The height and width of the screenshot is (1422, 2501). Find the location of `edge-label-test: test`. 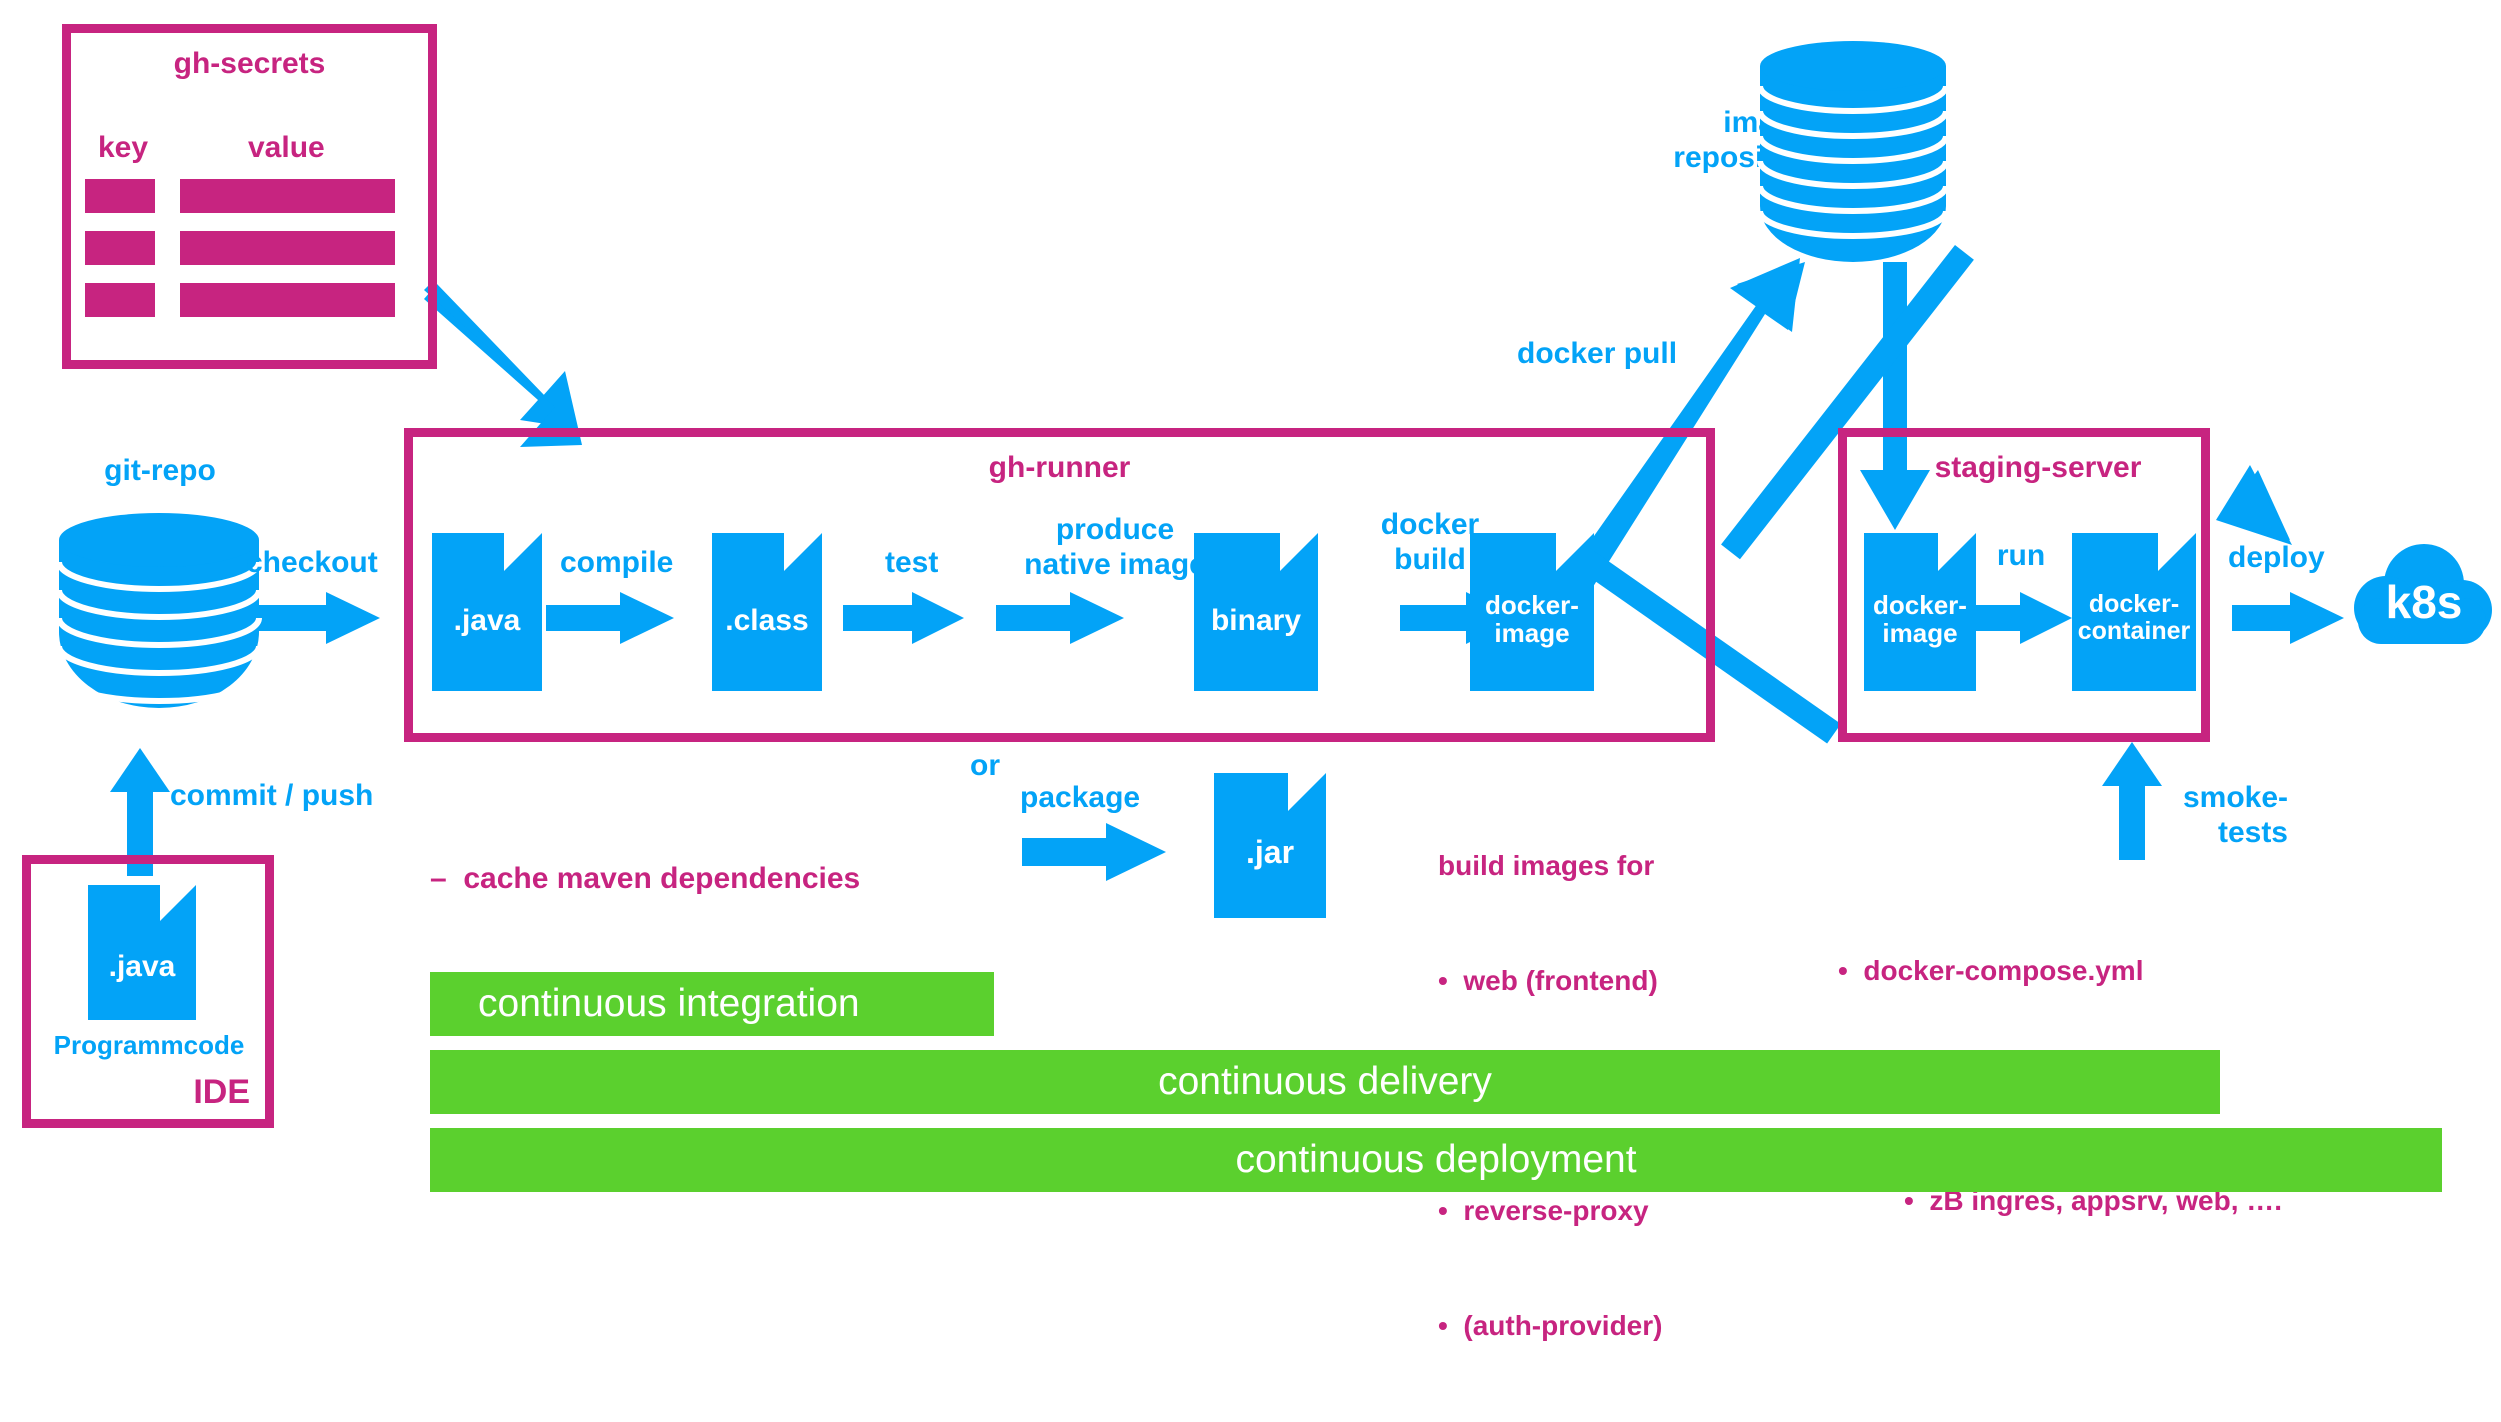

edge-label-test: test is located at coordinates (912, 562).